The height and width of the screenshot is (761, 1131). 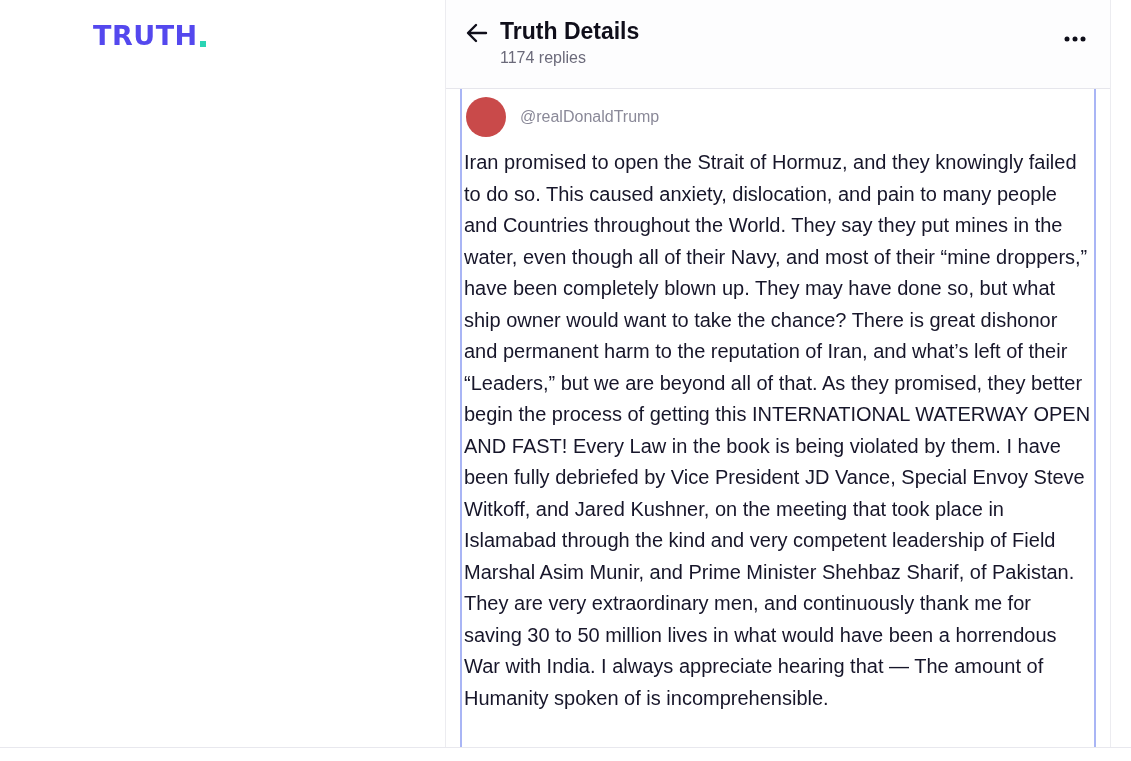 What do you see at coordinates (590, 117) in the screenshot?
I see `author-handle: @realDonaldTrump` at bounding box center [590, 117].